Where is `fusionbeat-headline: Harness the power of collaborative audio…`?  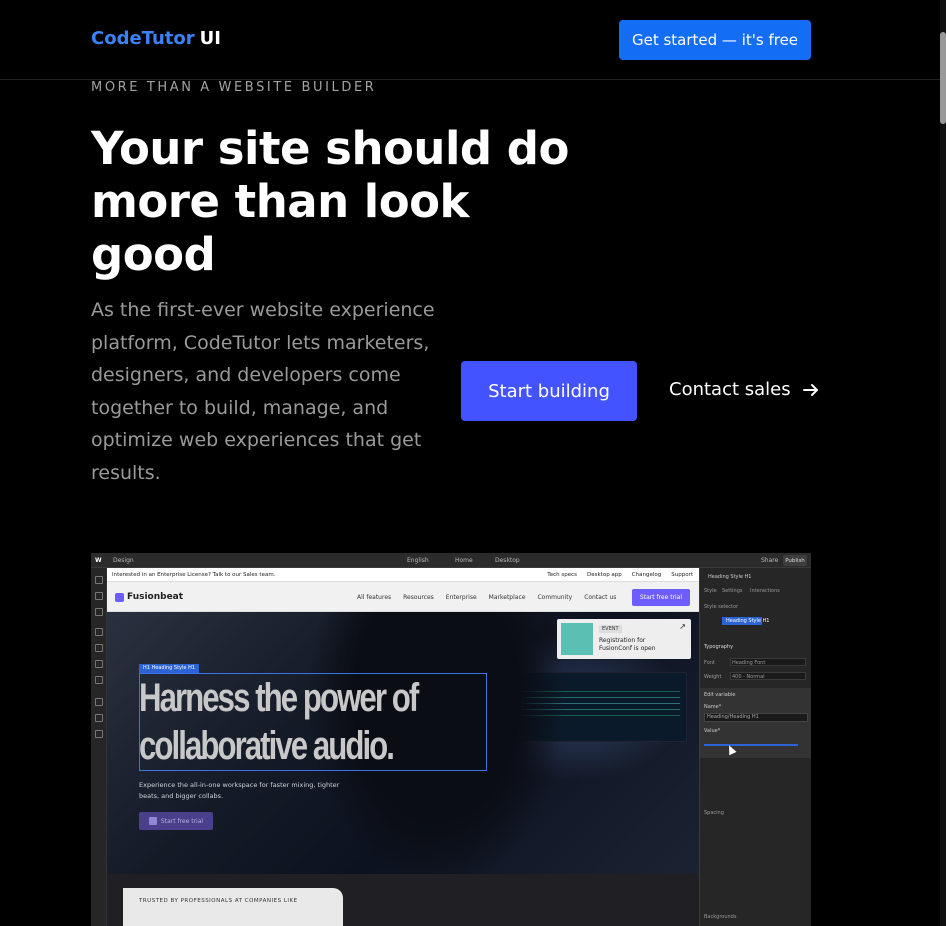 fusionbeat-headline: Harness the power of collaborative audio… is located at coordinates (279, 722).